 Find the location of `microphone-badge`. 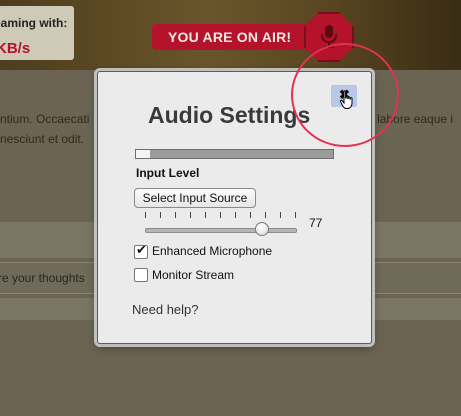

microphone-badge is located at coordinates (329, 37).